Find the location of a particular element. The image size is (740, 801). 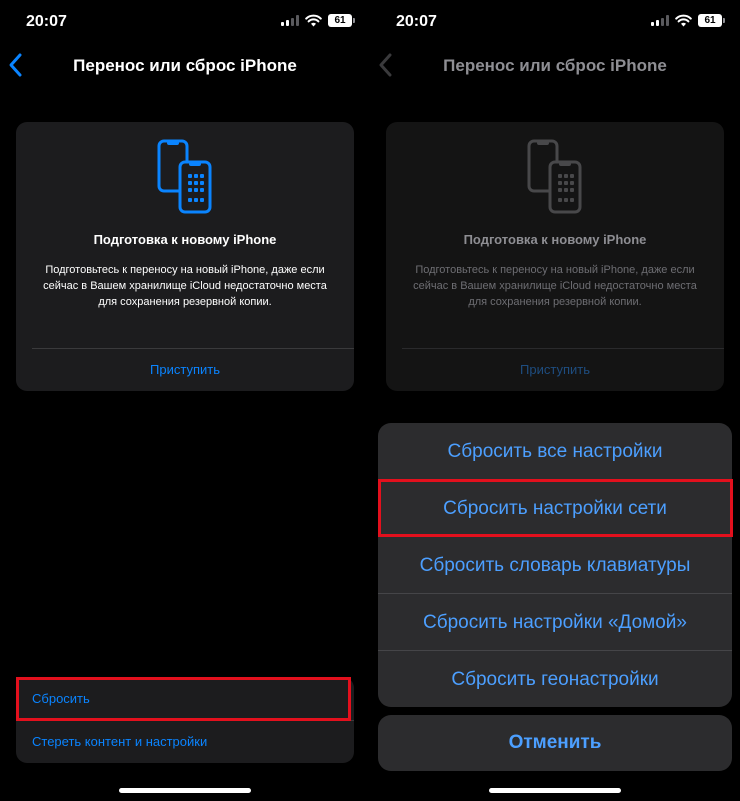

highlight-box-reset is located at coordinates (183, 699).